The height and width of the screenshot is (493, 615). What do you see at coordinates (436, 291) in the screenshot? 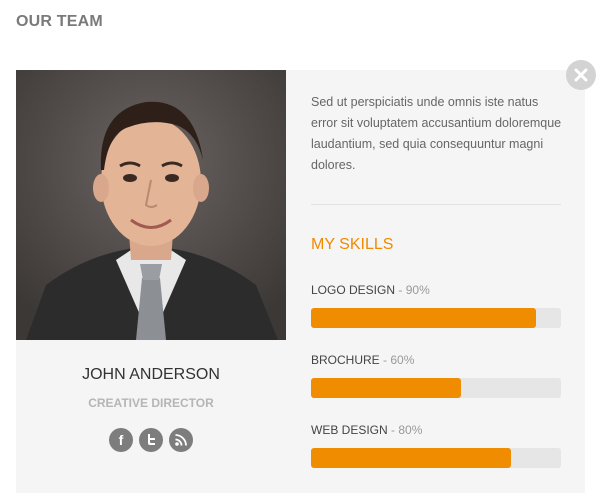
I see `skill-label: LOGO DESIGN - 90%` at bounding box center [436, 291].